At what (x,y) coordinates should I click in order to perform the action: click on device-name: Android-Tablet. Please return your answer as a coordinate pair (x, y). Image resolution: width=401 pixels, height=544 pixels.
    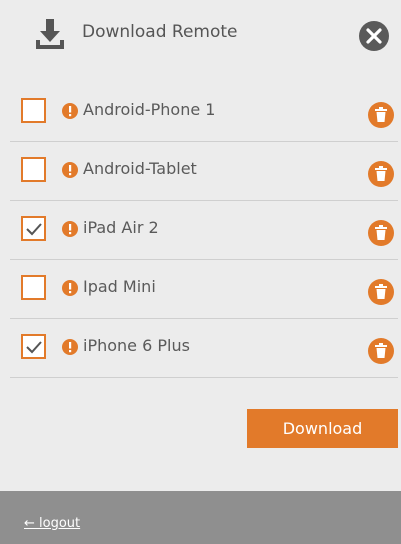
    Looking at the image, I should click on (140, 168).